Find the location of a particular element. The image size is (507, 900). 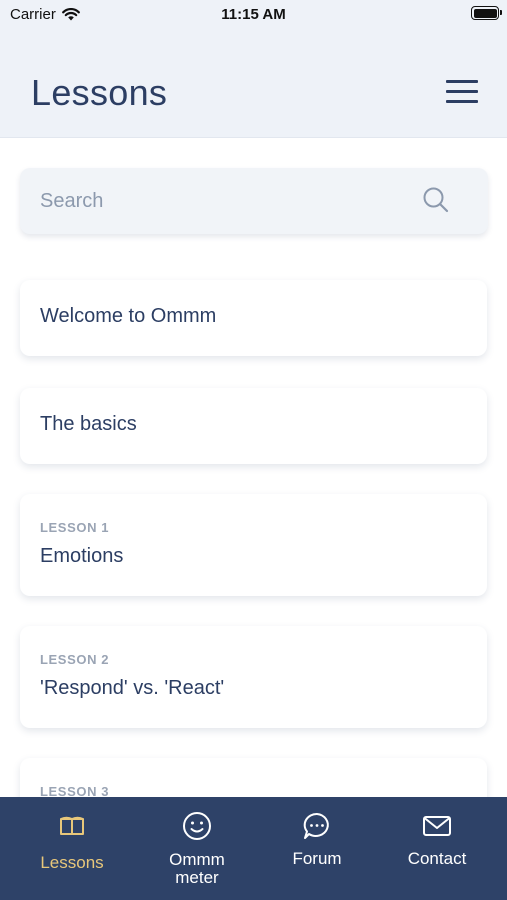

page-title: Lessons is located at coordinates (99, 92).